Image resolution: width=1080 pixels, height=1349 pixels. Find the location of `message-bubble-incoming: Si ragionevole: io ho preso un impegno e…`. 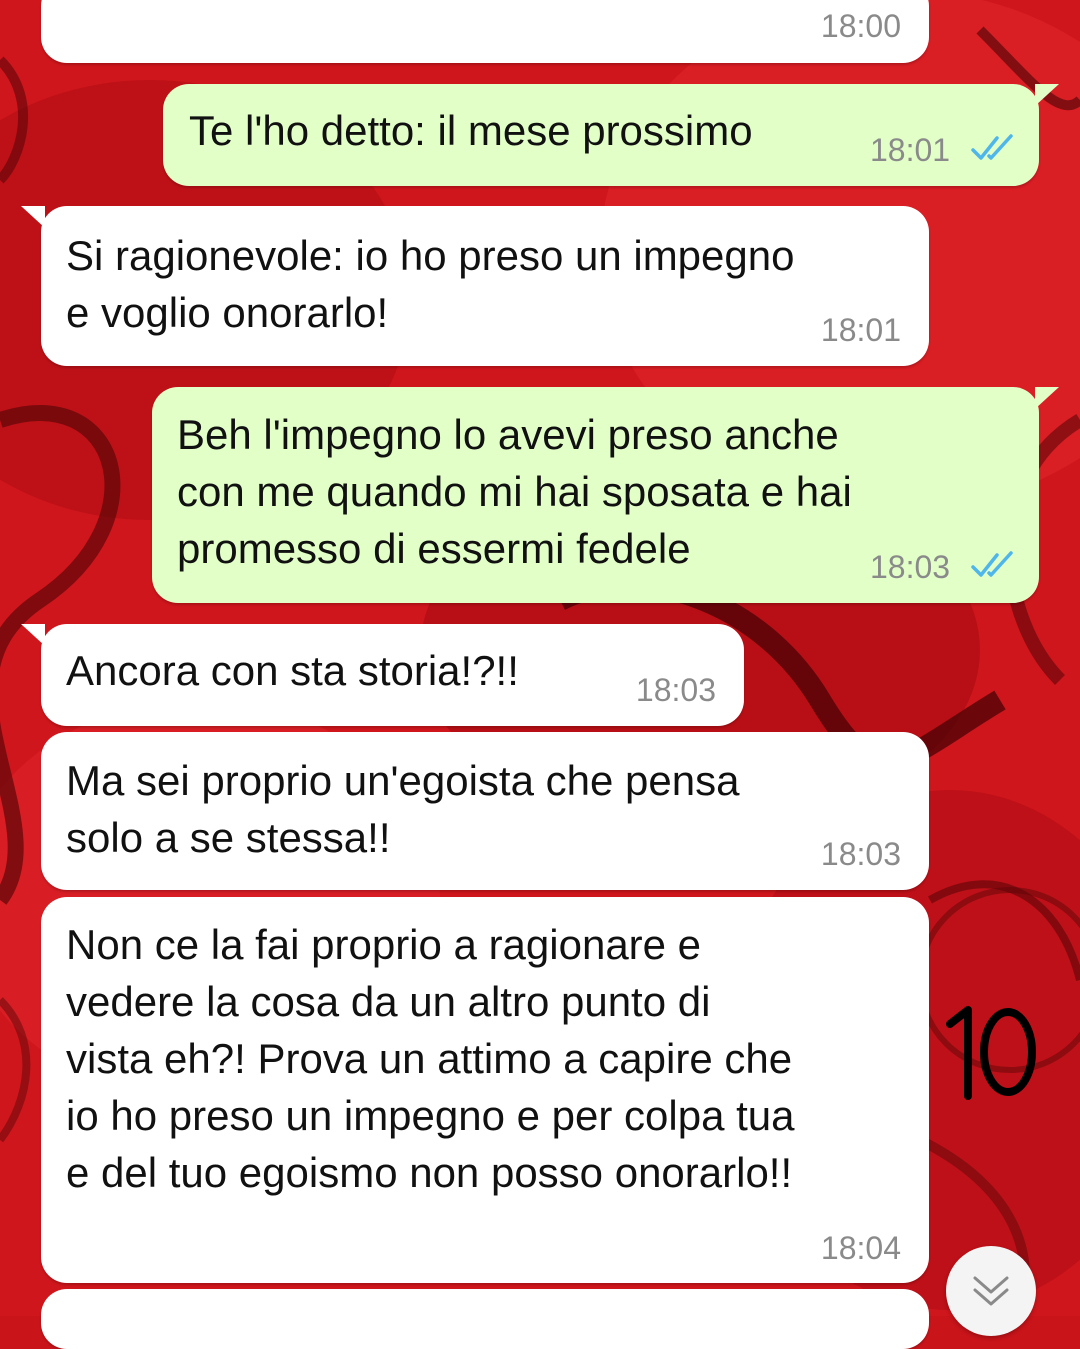

message-bubble-incoming: Si ragionevole: io ho preso un impegno e… is located at coordinates (475, 286).